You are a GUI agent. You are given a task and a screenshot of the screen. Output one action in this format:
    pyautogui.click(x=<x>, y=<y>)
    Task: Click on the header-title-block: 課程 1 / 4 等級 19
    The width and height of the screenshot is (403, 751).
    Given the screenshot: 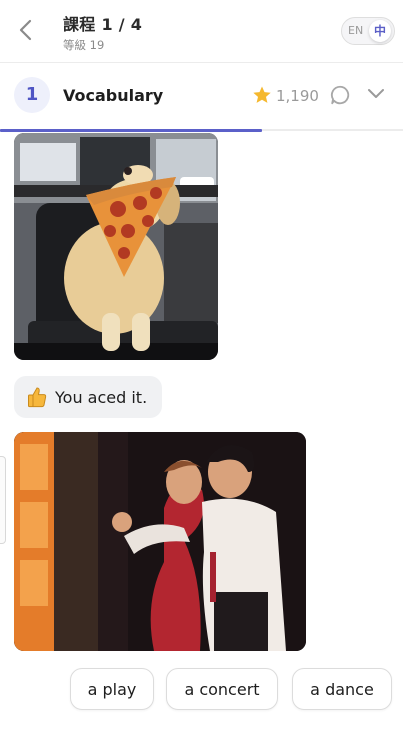 What is the action you would take?
    pyautogui.click(x=102, y=32)
    